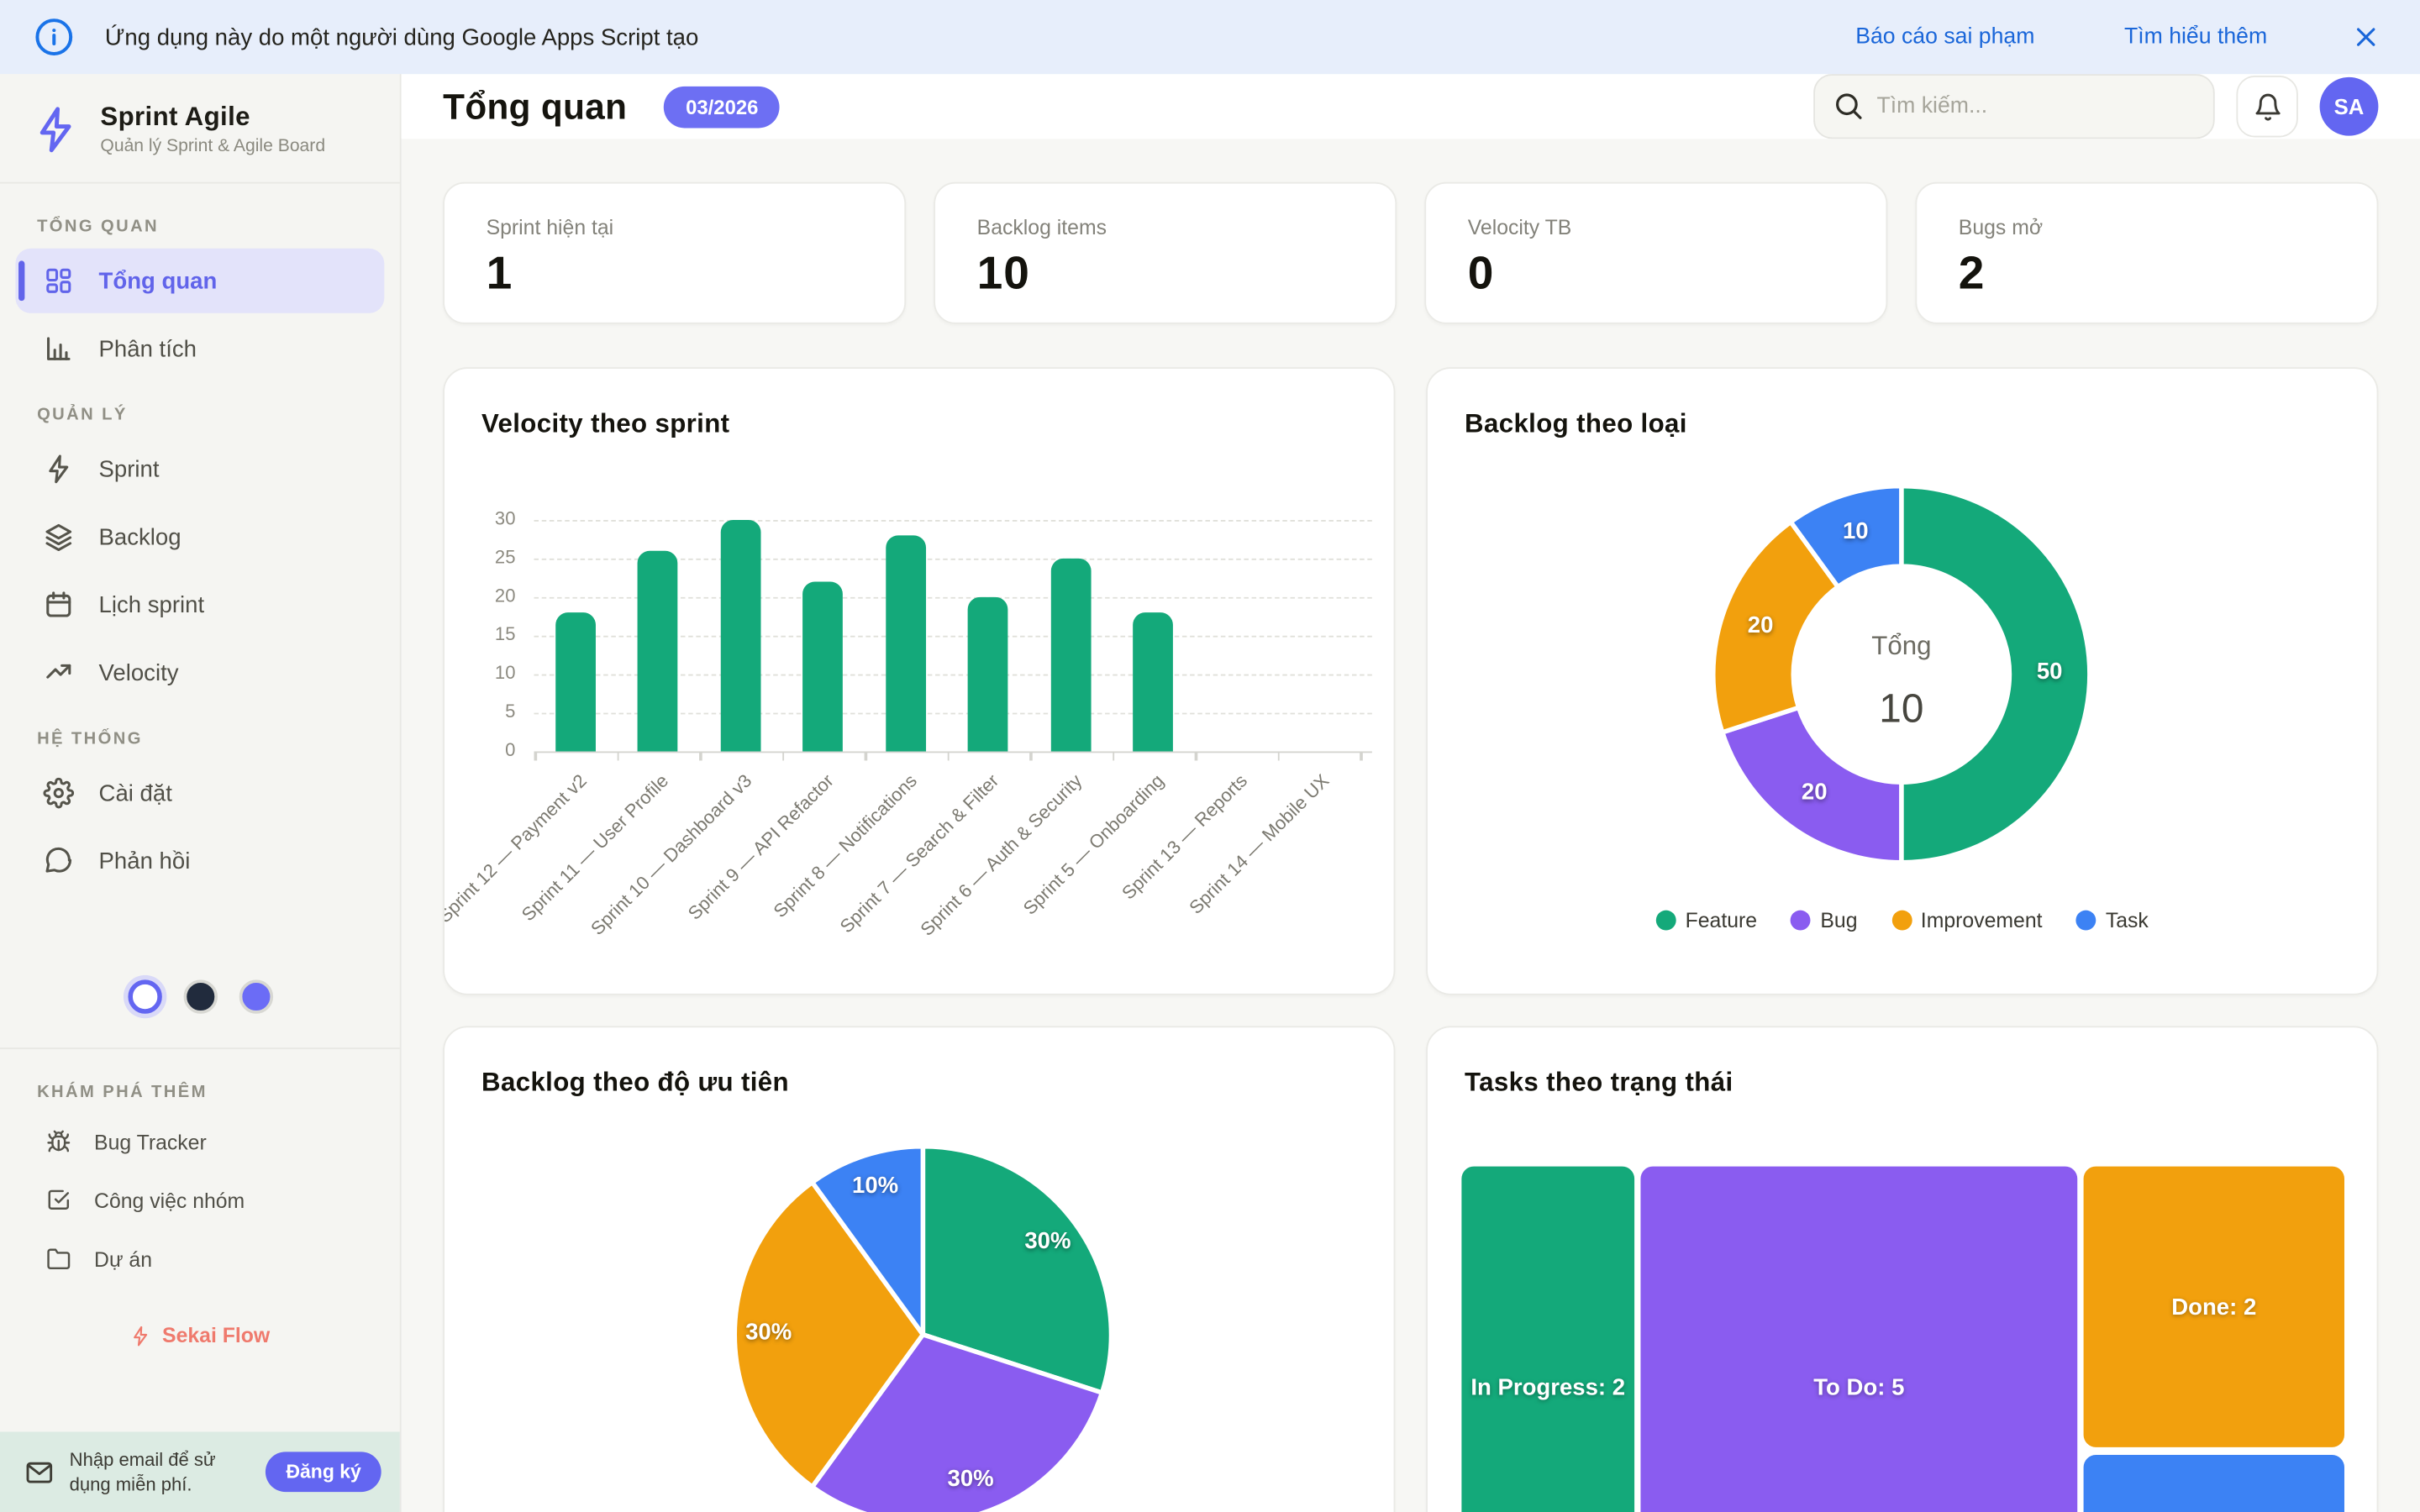 The image size is (2420, 1512). Describe the element at coordinates (123, 1092) in the screenshot. I see `section-label-explore: KHÁM PHÁ THÊM` at that location.